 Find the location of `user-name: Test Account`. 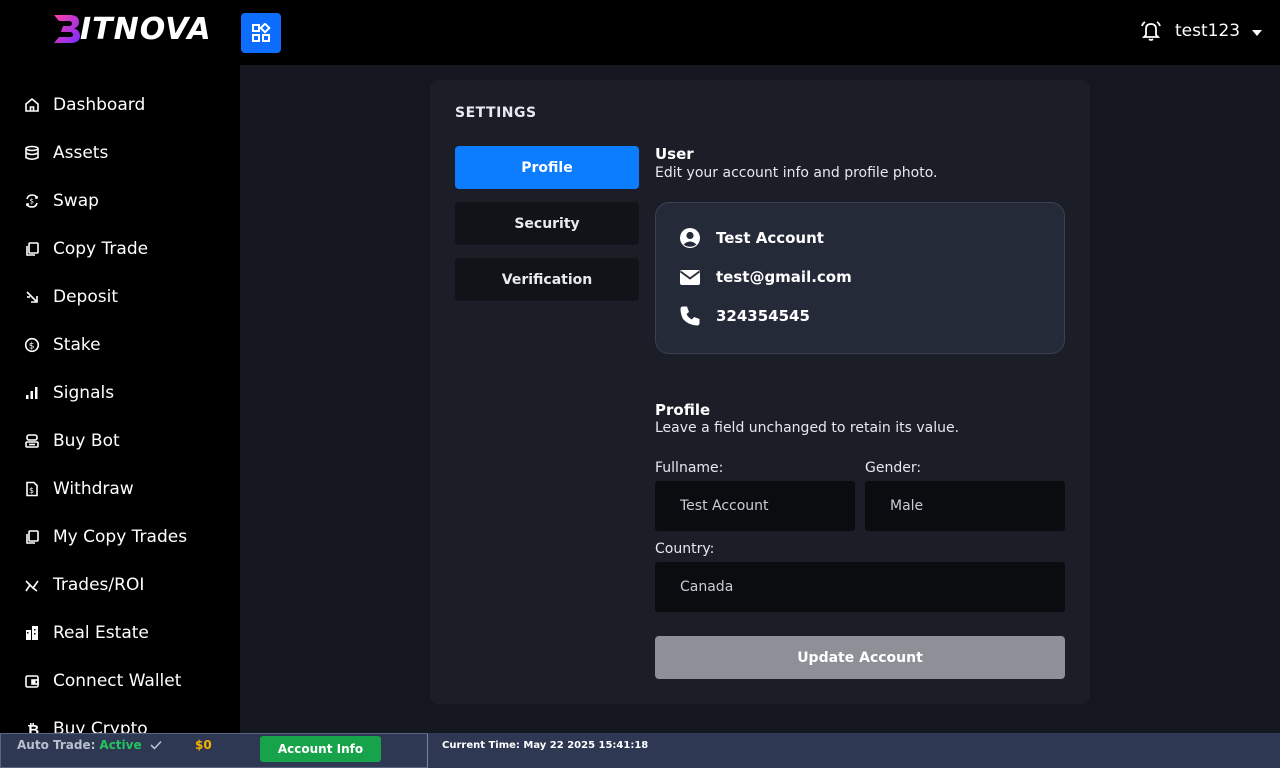

user-name: Test Account is located at coordinates (770, 238).